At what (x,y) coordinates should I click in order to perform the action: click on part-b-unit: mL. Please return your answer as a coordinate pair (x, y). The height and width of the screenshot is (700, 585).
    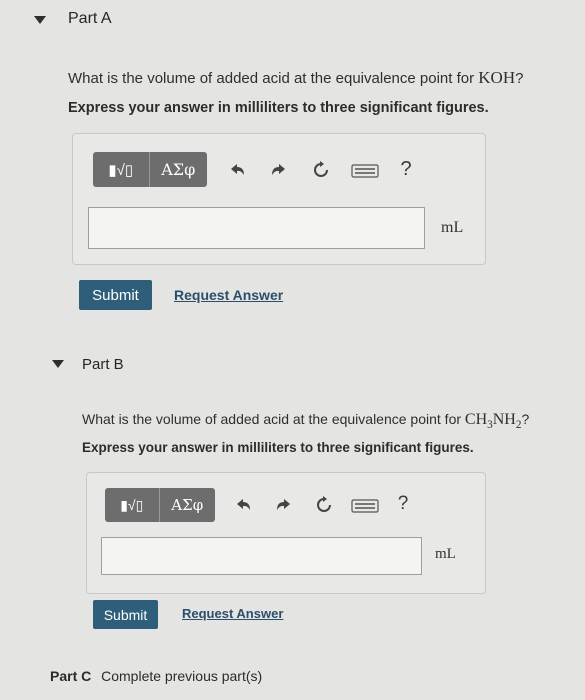
    Looking at the image, I should click on (445, 554).